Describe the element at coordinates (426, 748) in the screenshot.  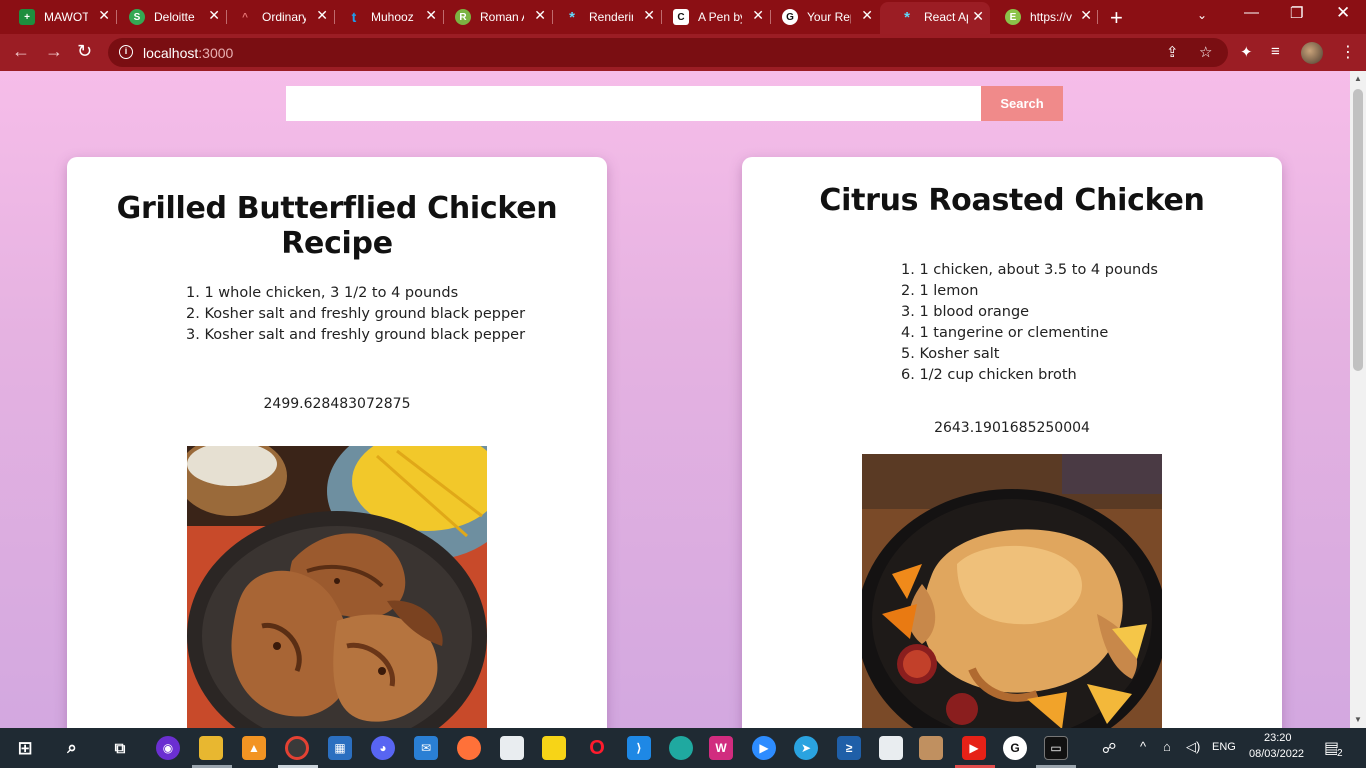
I see `mail-icon: ✉` at that location.